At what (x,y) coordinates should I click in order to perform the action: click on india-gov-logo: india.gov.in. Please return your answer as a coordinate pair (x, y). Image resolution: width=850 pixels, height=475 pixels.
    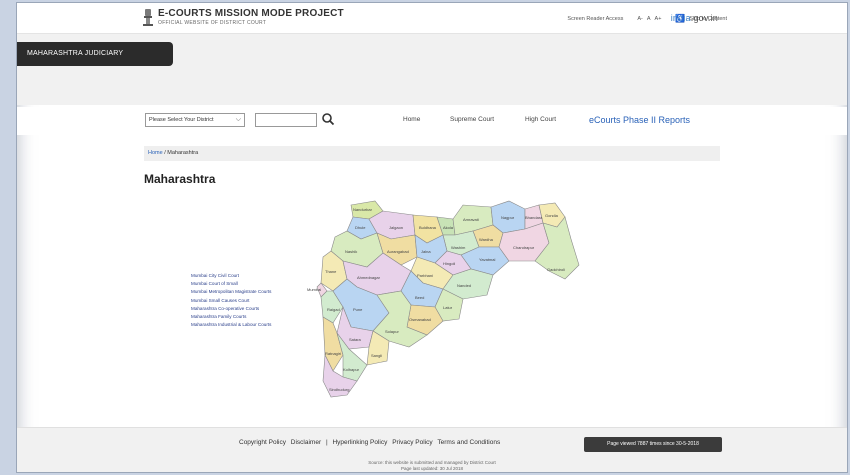
    Looking at the image, I should click on (694, 18).